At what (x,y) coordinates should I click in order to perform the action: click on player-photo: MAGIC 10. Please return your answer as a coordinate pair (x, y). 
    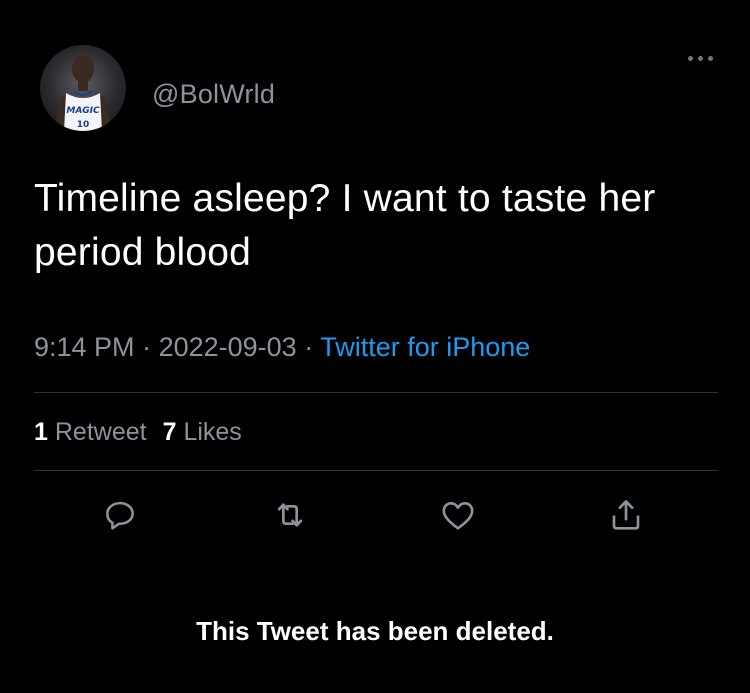
    Looking at the image, I should click on (83, 93).